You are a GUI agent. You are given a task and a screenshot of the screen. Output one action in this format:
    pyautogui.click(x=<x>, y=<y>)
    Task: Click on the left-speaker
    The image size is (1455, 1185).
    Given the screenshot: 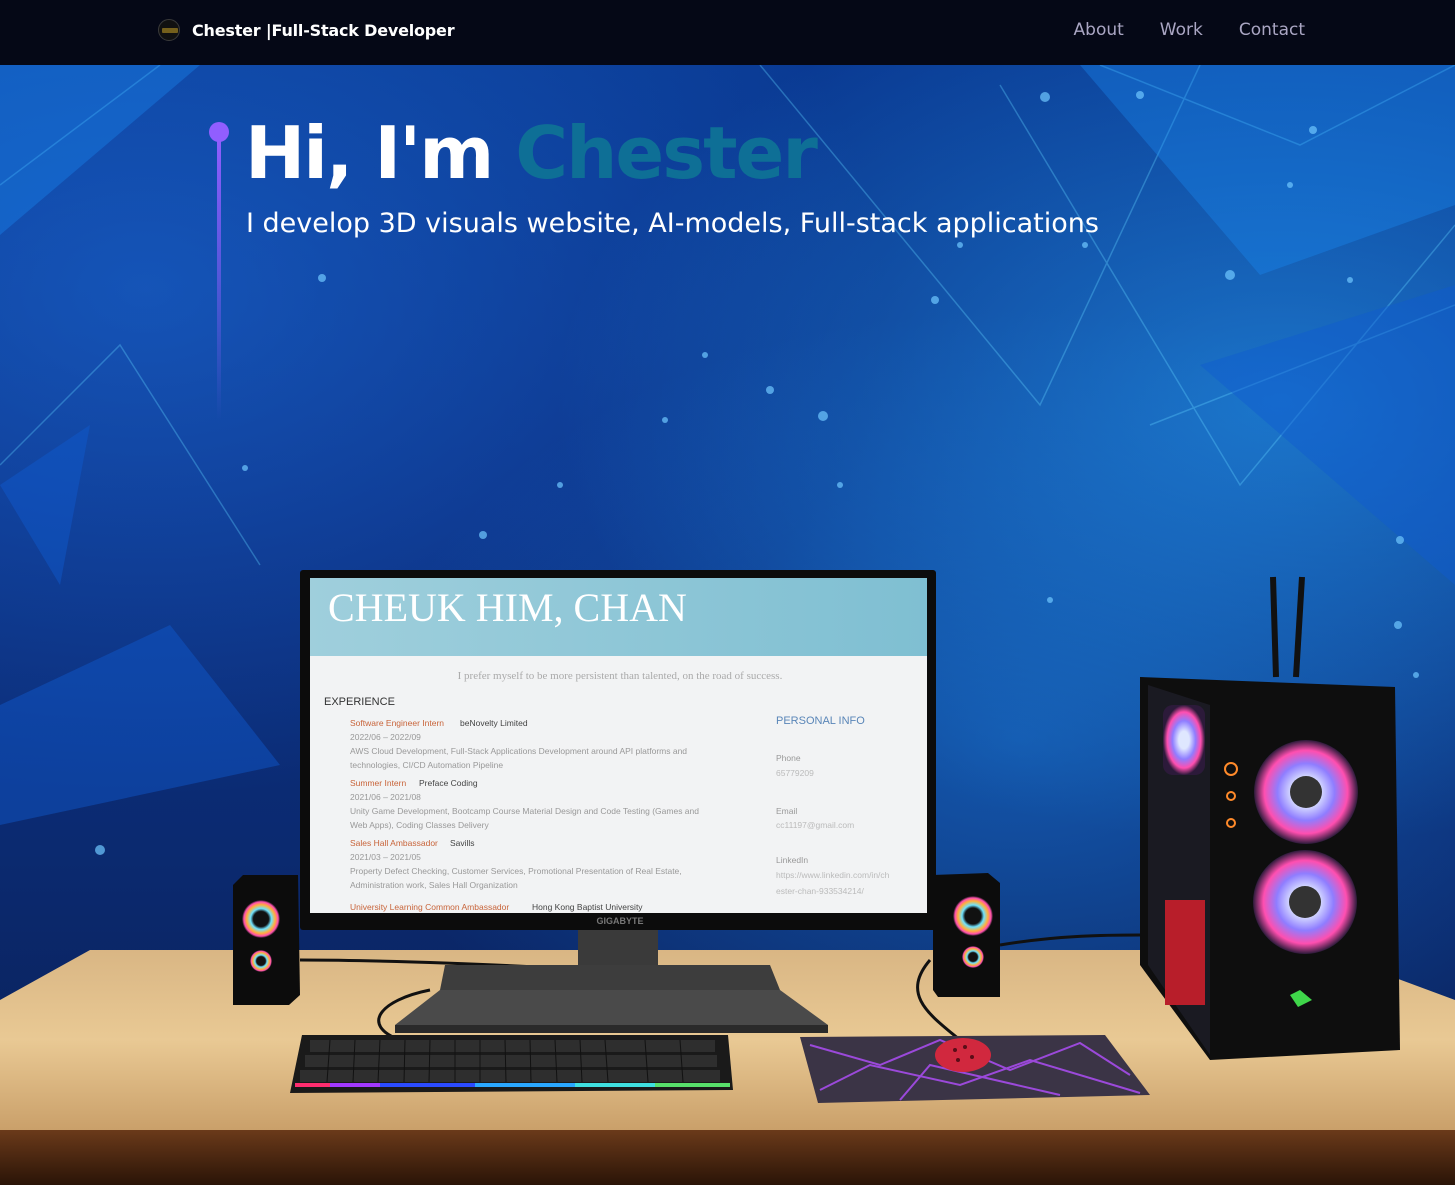 What is the action you would take?
    pyautogui.click(x=266, y=940)
    